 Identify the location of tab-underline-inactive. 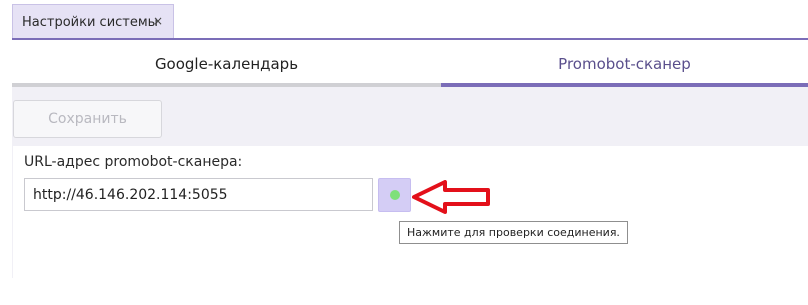
(226, 85).